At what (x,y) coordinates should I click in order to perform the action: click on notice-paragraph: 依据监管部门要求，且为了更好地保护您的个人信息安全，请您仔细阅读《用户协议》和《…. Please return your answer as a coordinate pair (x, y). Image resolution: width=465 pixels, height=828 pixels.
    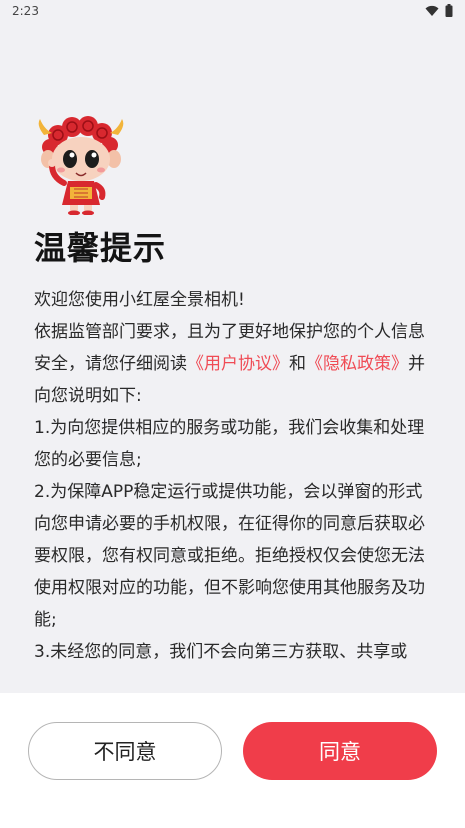
    Looking at the image, I should click on (234, 364).